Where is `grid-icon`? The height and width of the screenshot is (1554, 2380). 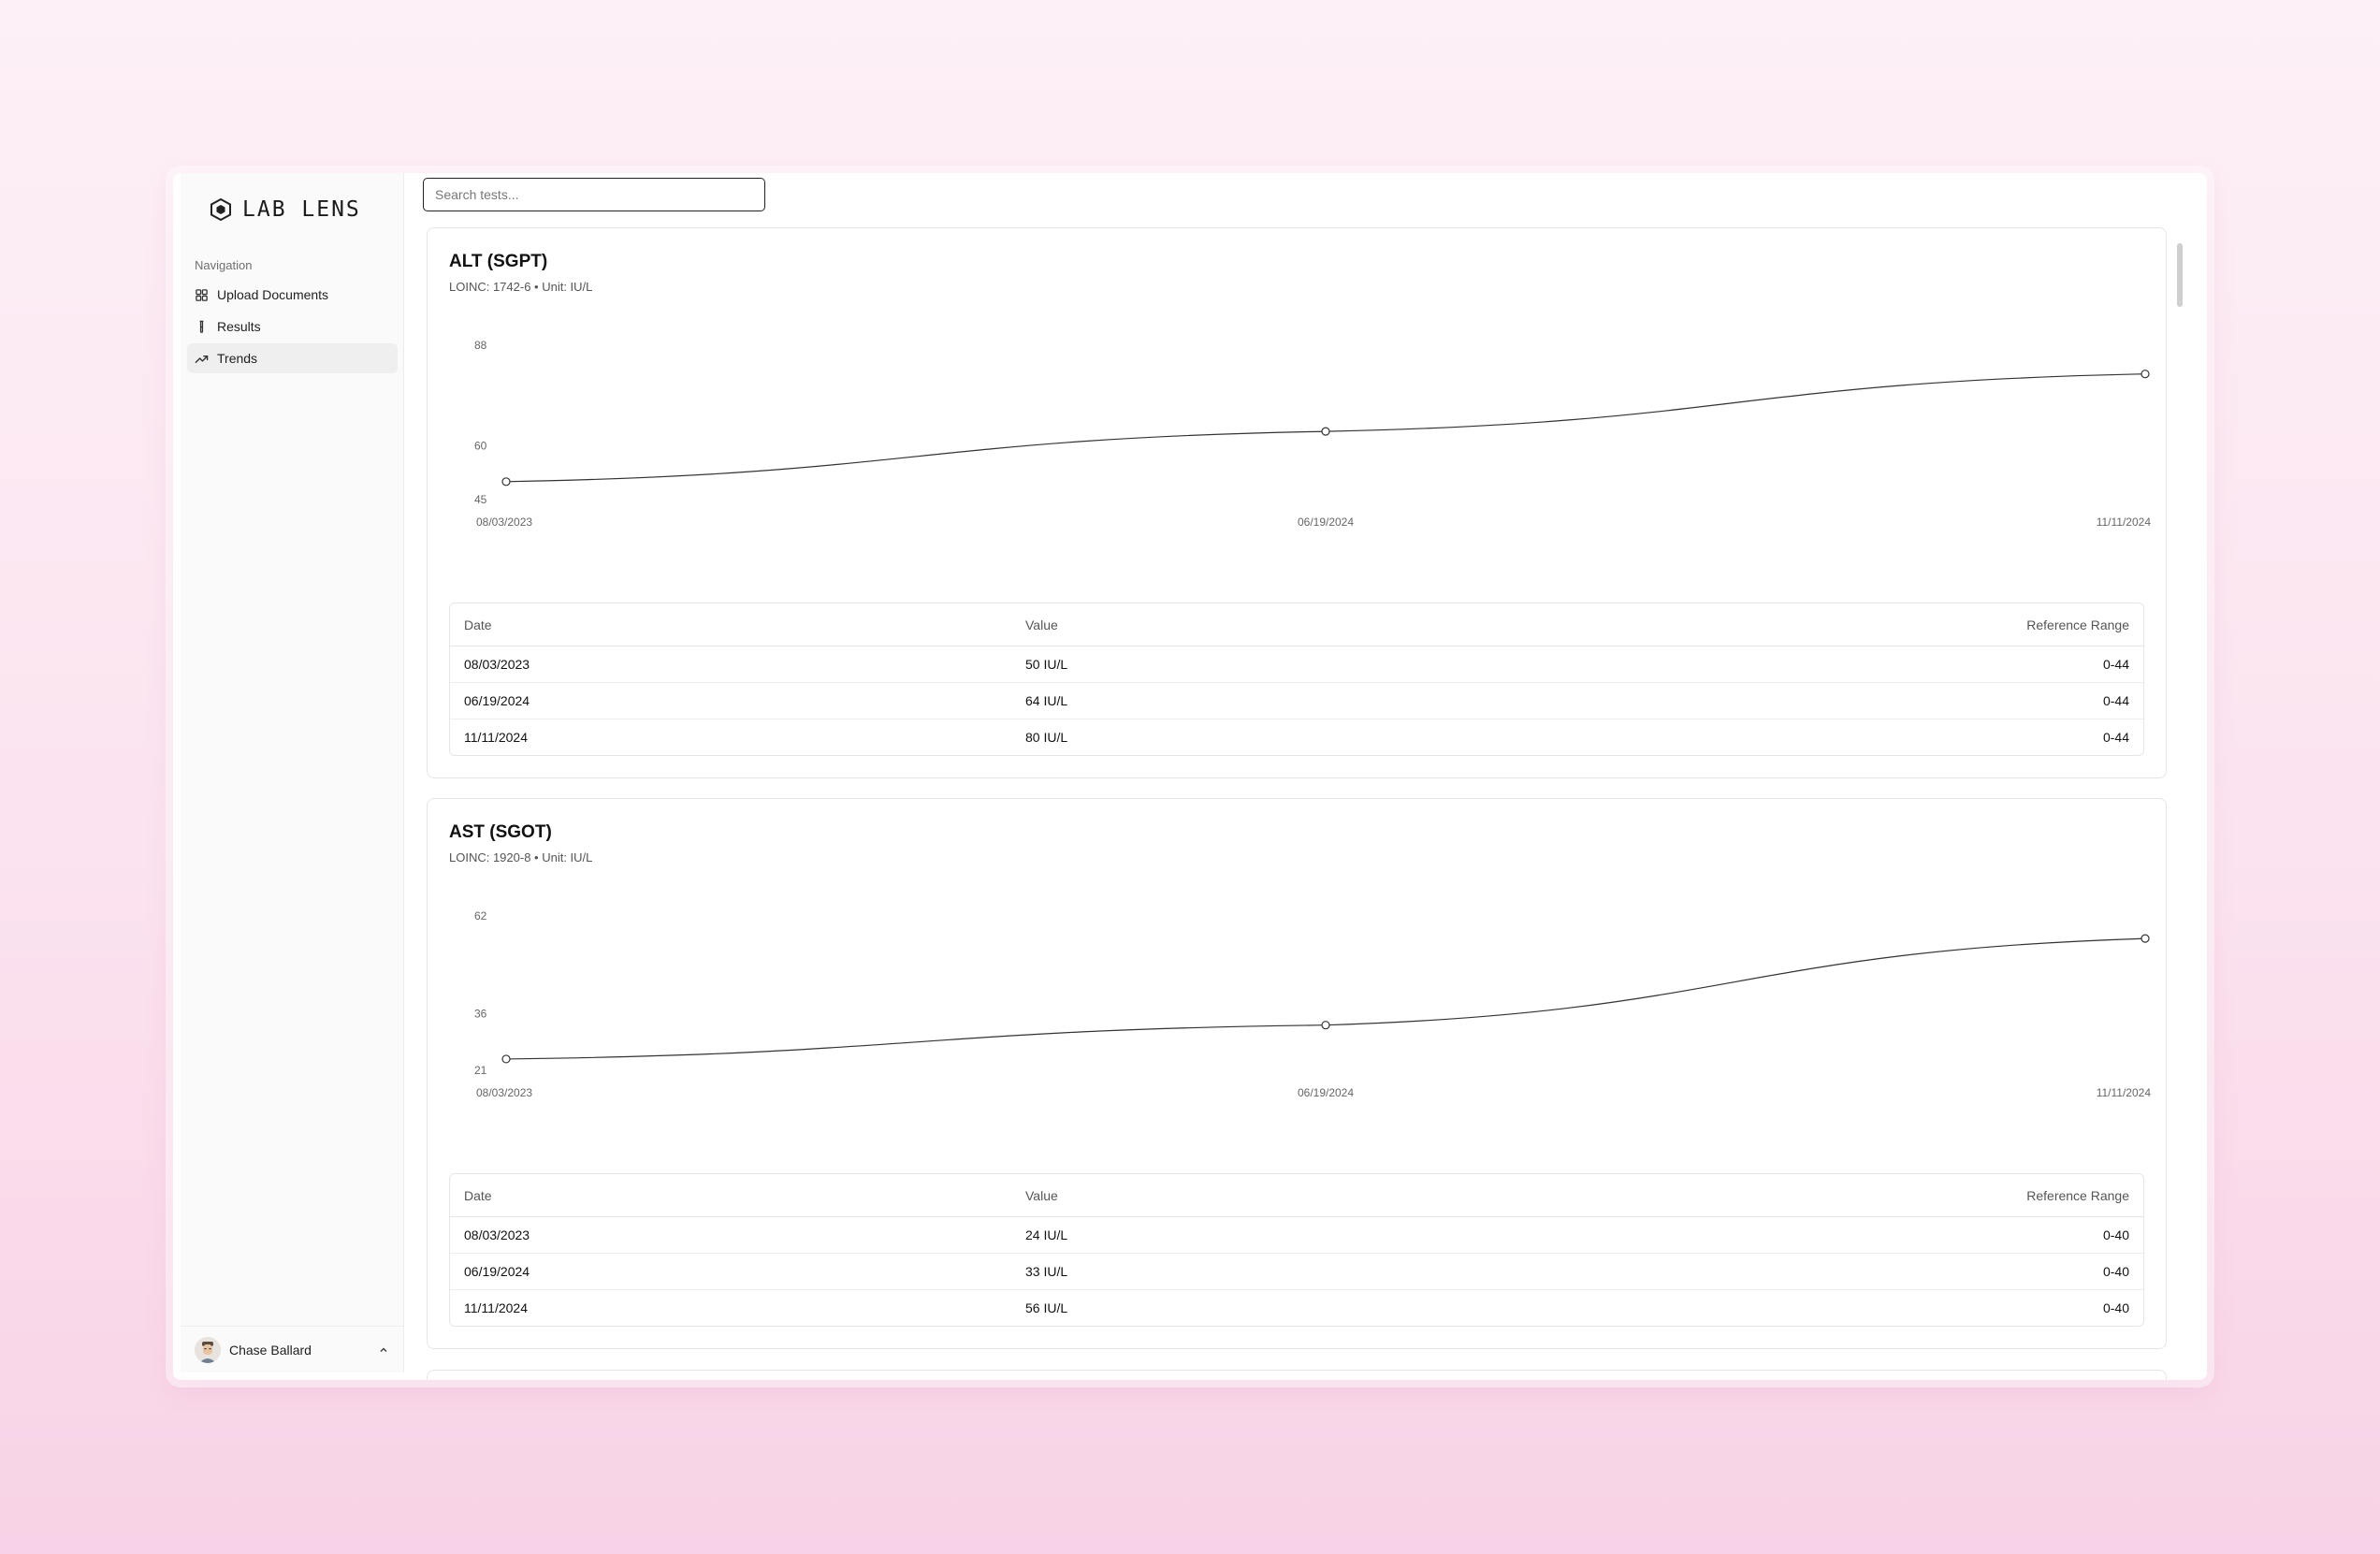
grid-icon is located at coordinates (202, 294).